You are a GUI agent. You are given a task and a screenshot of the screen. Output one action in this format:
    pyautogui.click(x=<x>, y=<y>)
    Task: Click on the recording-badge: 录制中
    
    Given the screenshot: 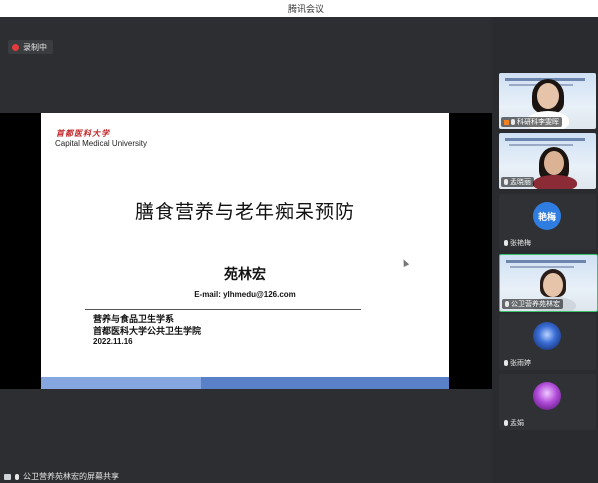 What is the action you would take?
    pyautogui.click(x=30, y=47)
    